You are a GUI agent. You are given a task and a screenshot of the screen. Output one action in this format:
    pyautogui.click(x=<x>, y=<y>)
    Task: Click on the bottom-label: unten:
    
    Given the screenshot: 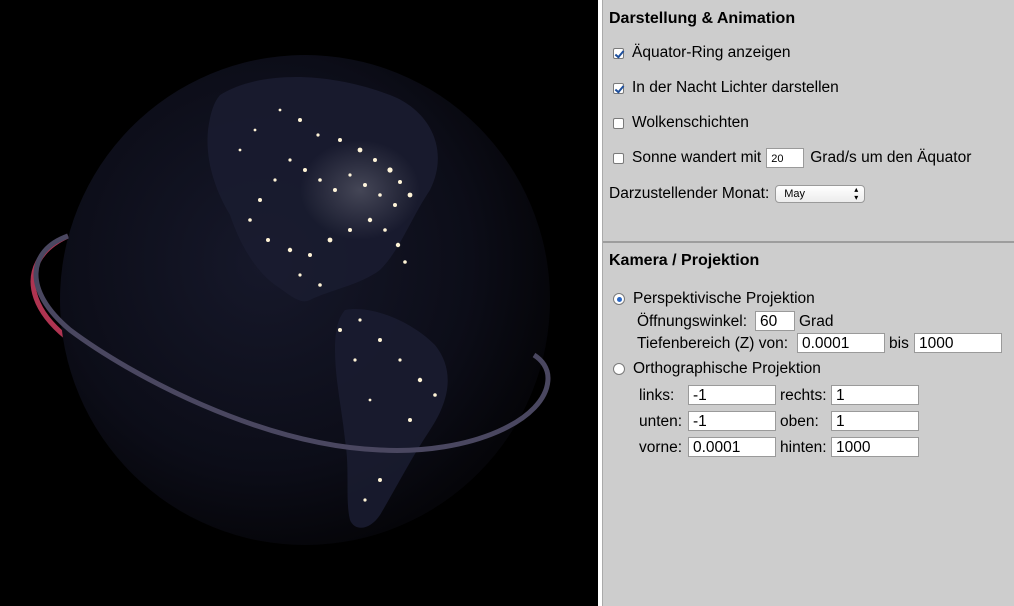 What is the action you would take?
    pyautogui.click(x=661, y=421)
    